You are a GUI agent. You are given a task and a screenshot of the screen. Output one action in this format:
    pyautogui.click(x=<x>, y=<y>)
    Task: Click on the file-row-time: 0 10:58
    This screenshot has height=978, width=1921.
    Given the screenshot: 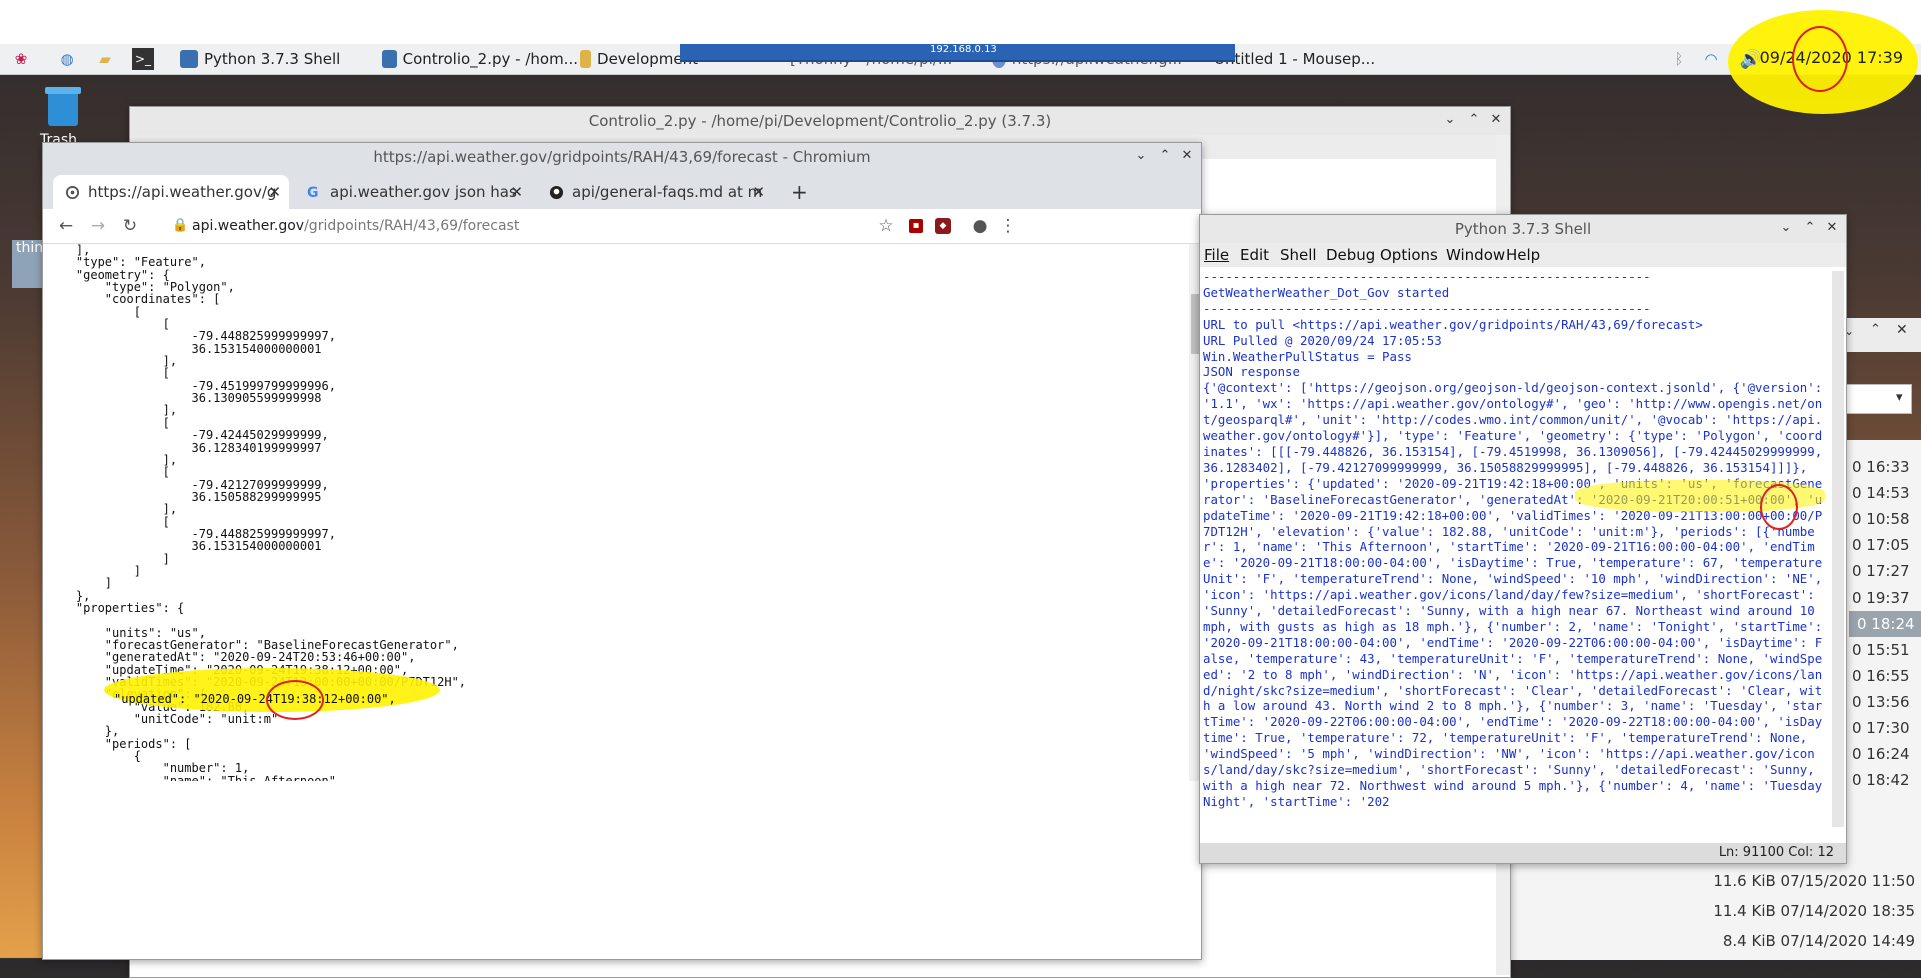 What is the action you would take?
    pyautogui.click(x=1885, y=519)
    